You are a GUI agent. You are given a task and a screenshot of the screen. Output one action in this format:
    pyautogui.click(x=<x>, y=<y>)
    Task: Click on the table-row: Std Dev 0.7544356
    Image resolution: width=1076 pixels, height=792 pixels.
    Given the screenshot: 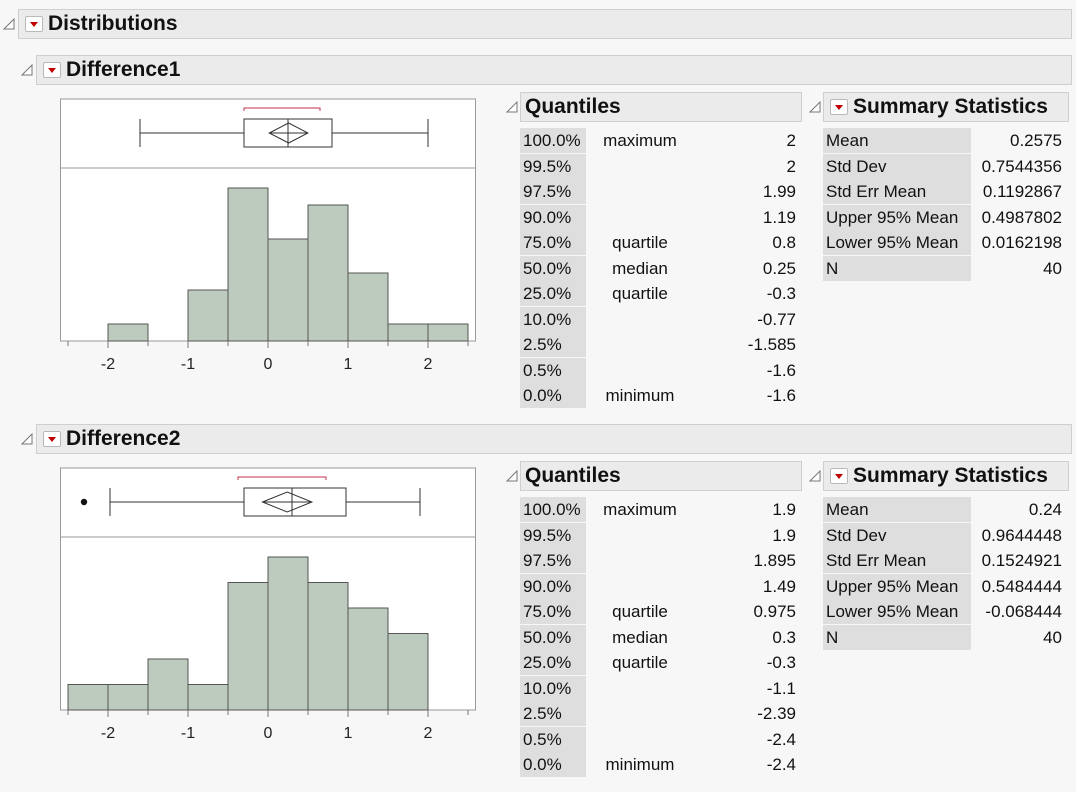 What is the action you would take?
    pyautogui.click(x=944, y=166)
    